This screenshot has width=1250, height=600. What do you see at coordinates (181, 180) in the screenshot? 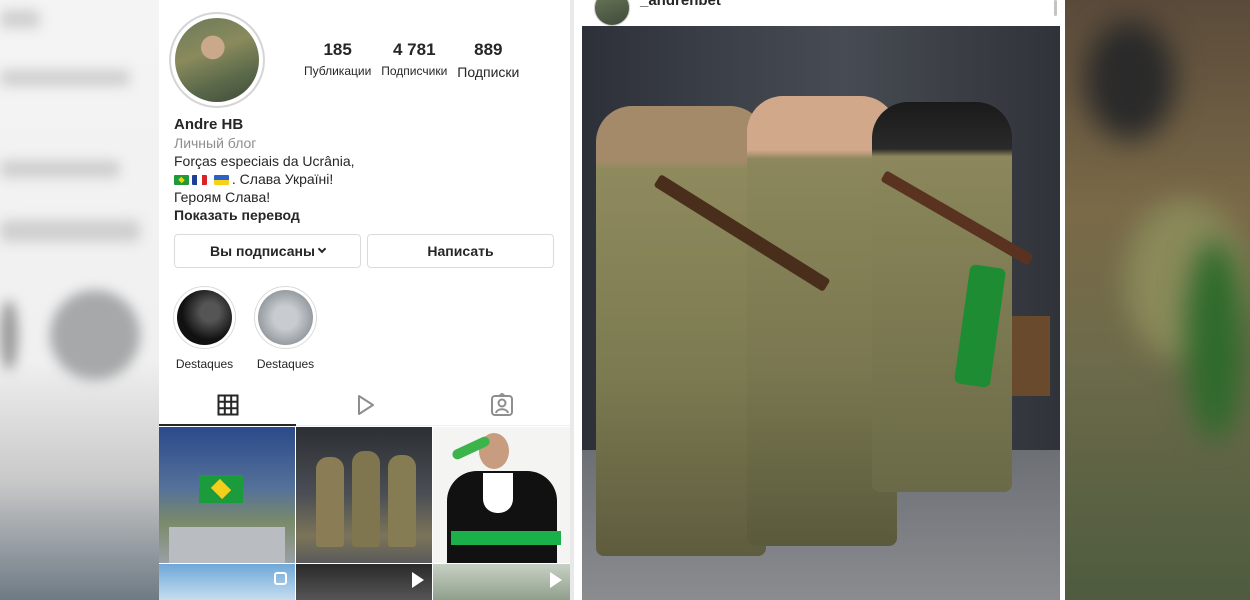
I see `brazil-flag-icon` at bounding box center [181, 180].